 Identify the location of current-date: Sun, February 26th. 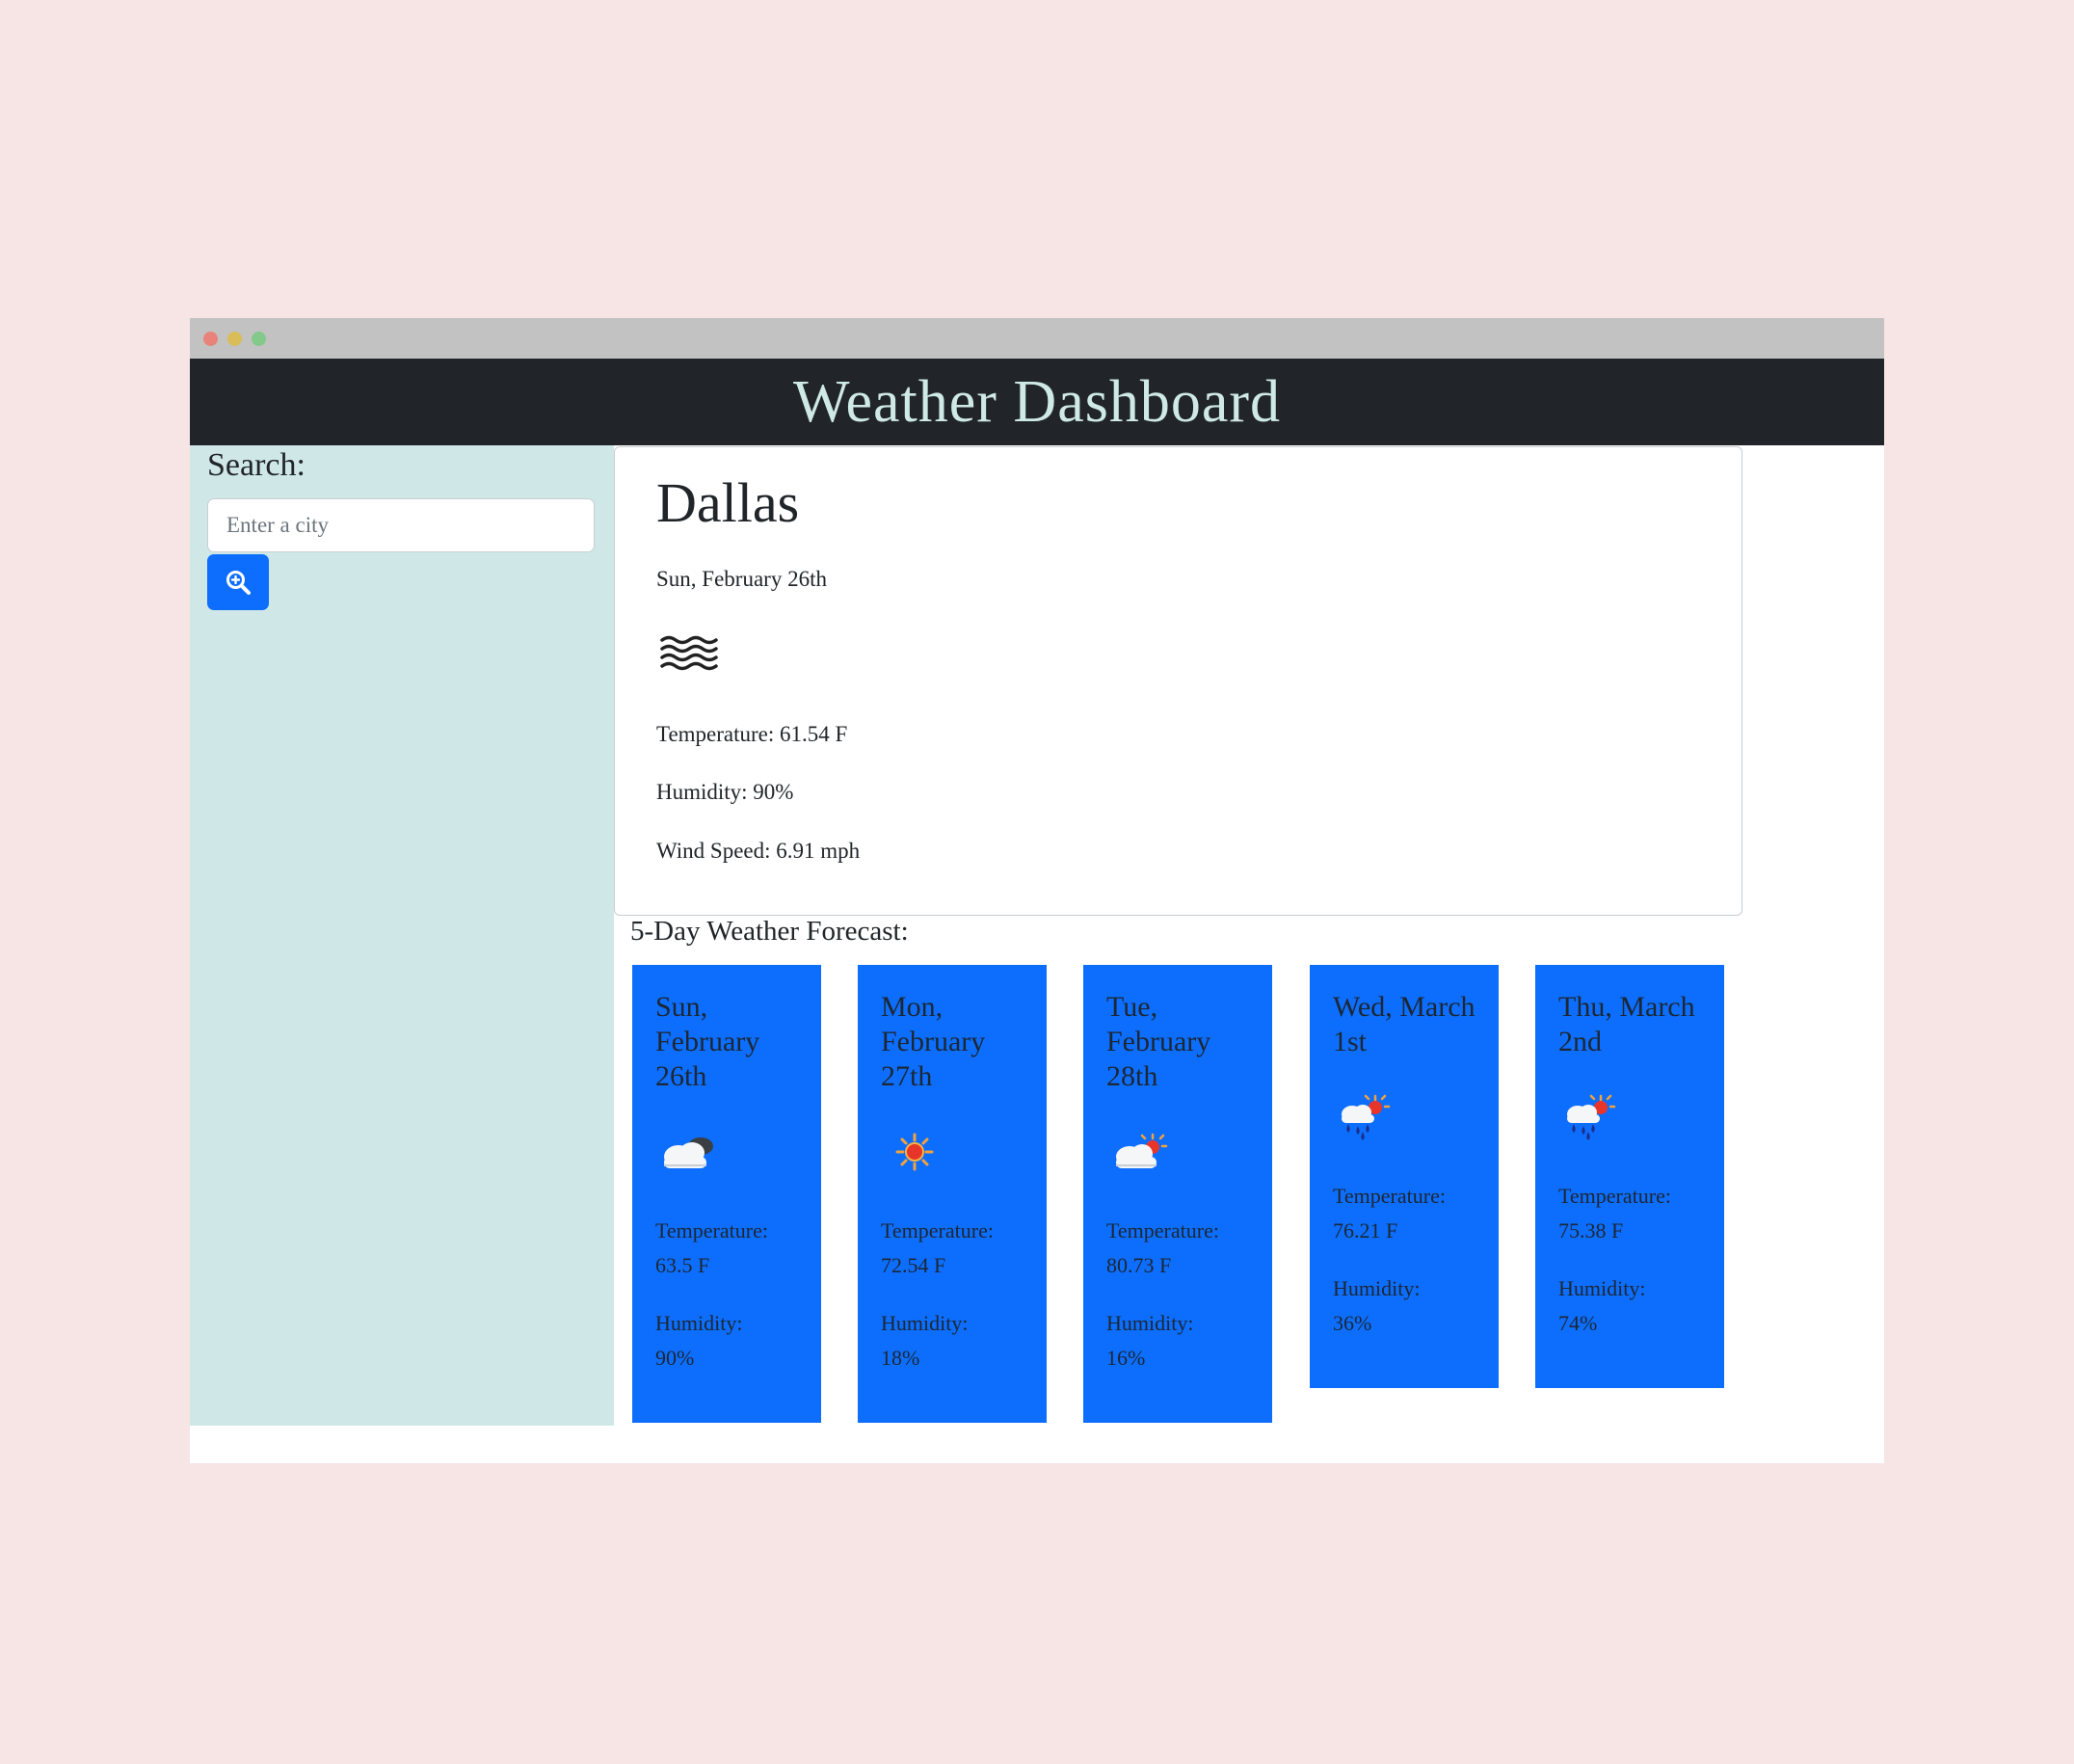
(741, 579).